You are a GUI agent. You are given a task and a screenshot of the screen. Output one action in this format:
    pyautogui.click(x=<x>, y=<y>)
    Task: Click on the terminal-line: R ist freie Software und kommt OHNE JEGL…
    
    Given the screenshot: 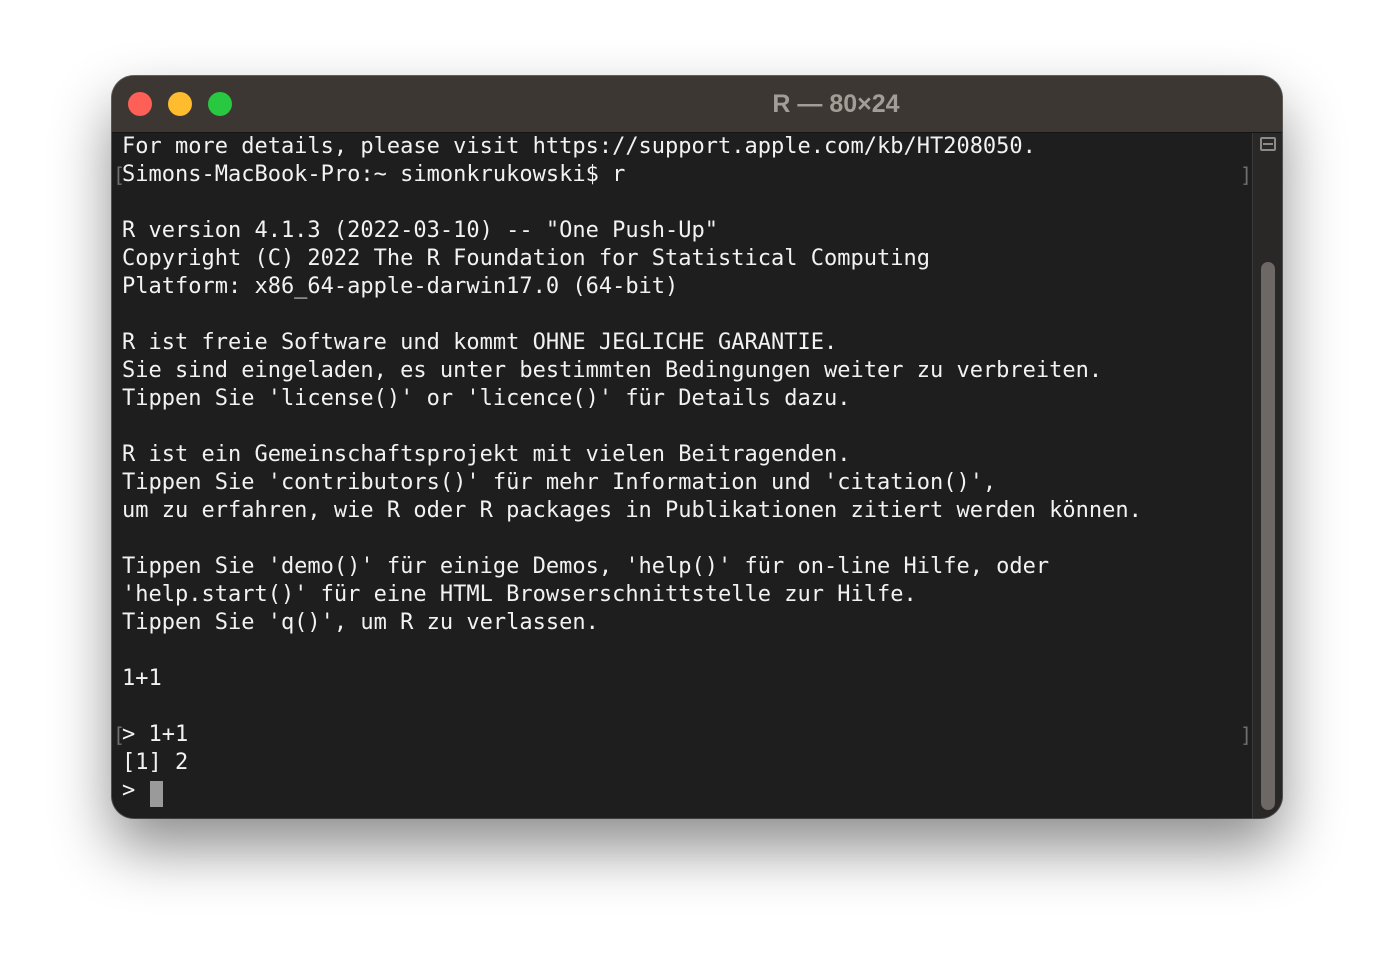 What is the action you would take?
    pyautogui.click(x=480, y=342)
    